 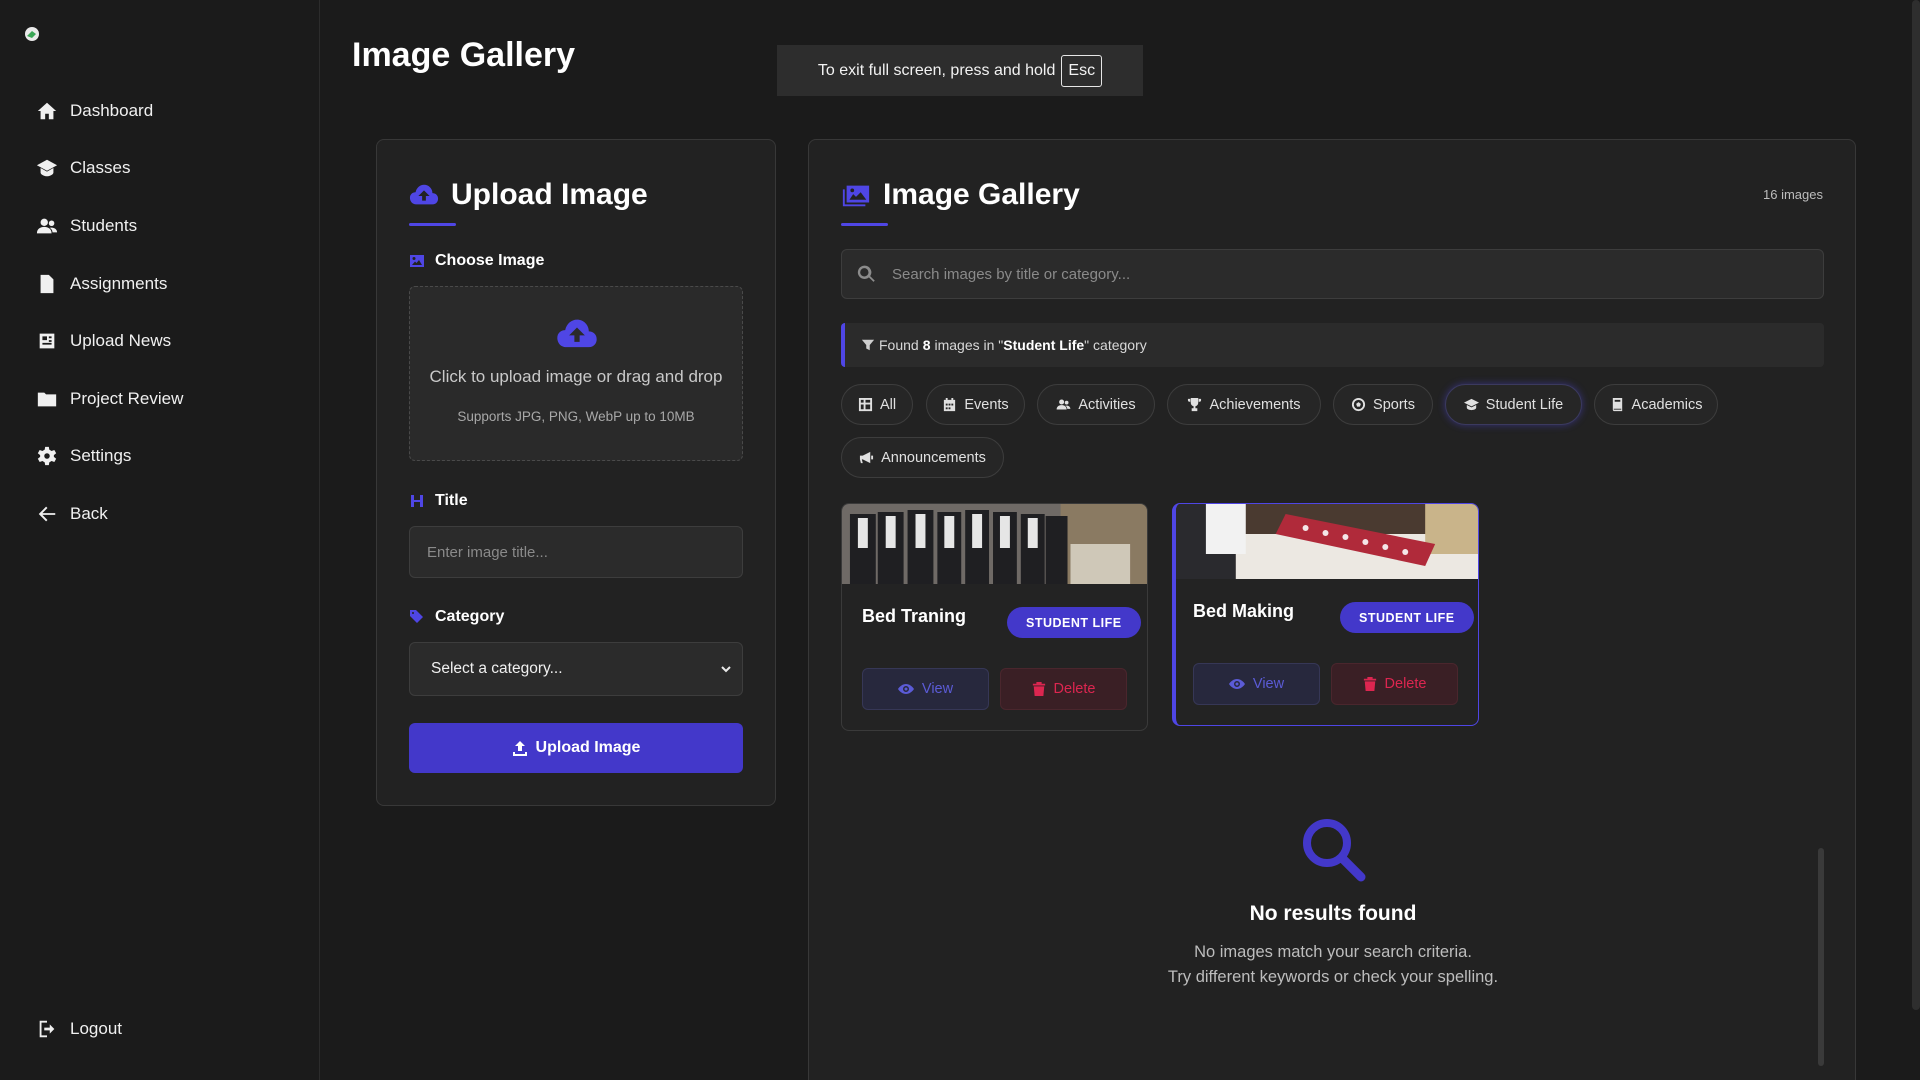 I want to click on graduation-cap-icon, so click(x=1471, y=404).